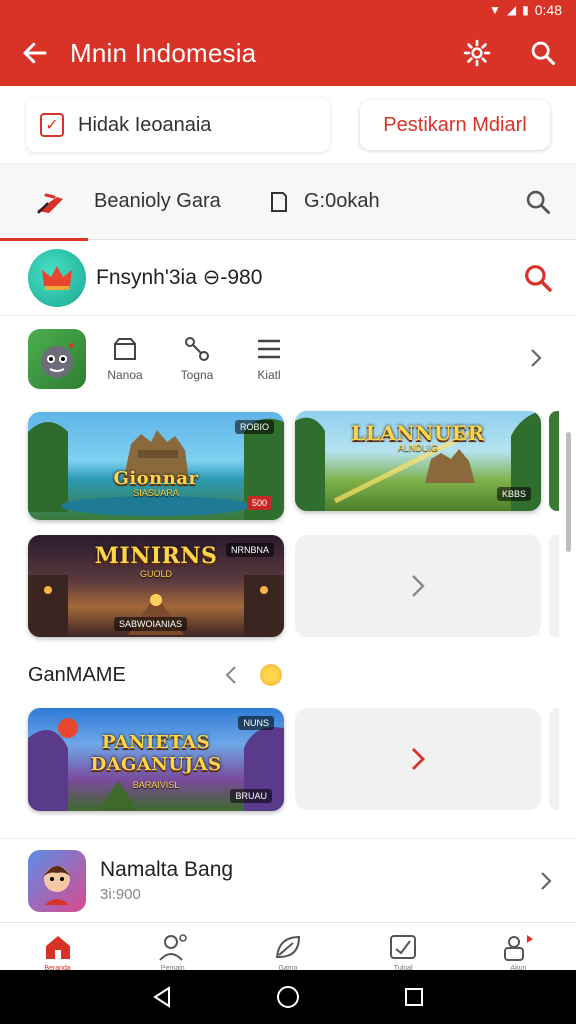 This screenshot has width=576, height=1024. What do you see at coordinates (145, 124) in the screenshot?
I see `filter-label: Hidak Ieoanaia` at bounding box center [145, 124].